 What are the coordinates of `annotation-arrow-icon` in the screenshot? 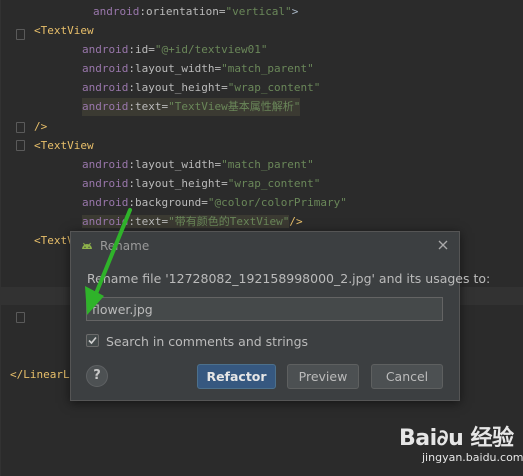 It's located at (108, 261).